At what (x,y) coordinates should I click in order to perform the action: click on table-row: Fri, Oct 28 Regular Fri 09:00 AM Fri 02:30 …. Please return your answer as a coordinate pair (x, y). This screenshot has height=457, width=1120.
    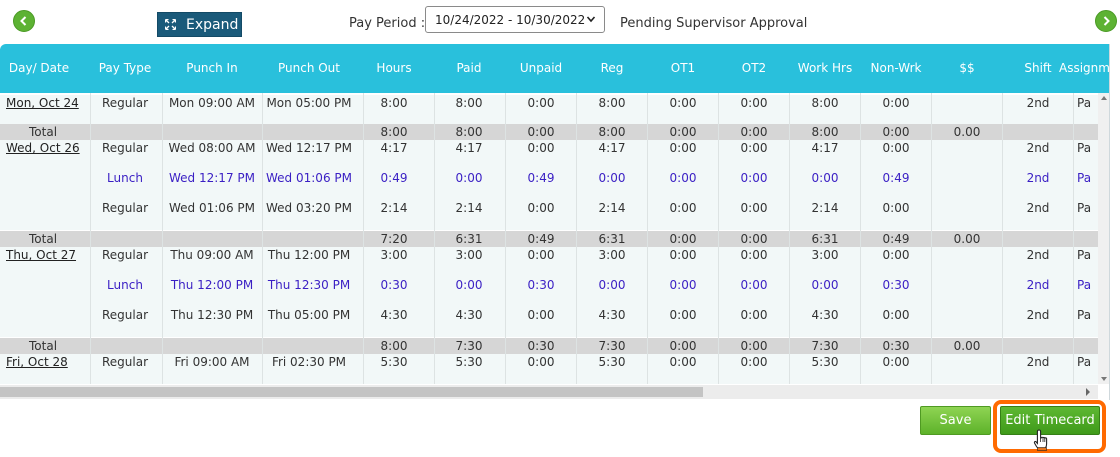
    Looking at the image, I should click on (554, 369).